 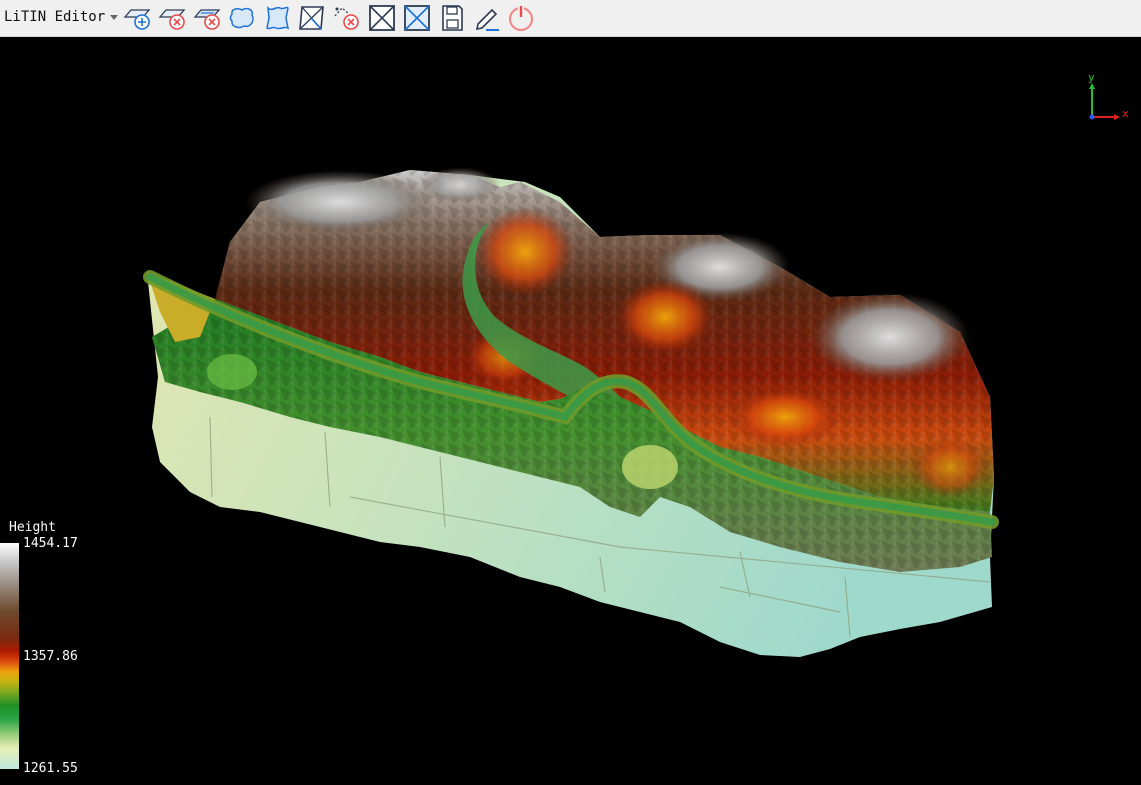 I want to click on legend-mid-label: 1357.86, so click(x=50, y=656).